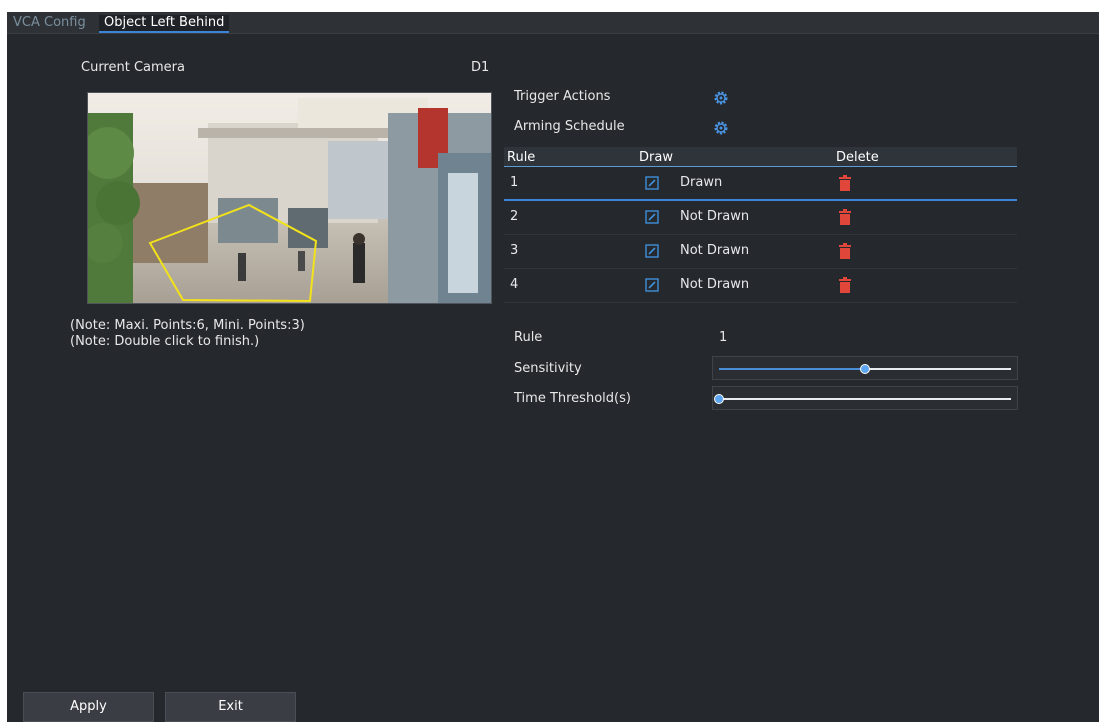  I want to click on camera-preview, so click(289, 198).